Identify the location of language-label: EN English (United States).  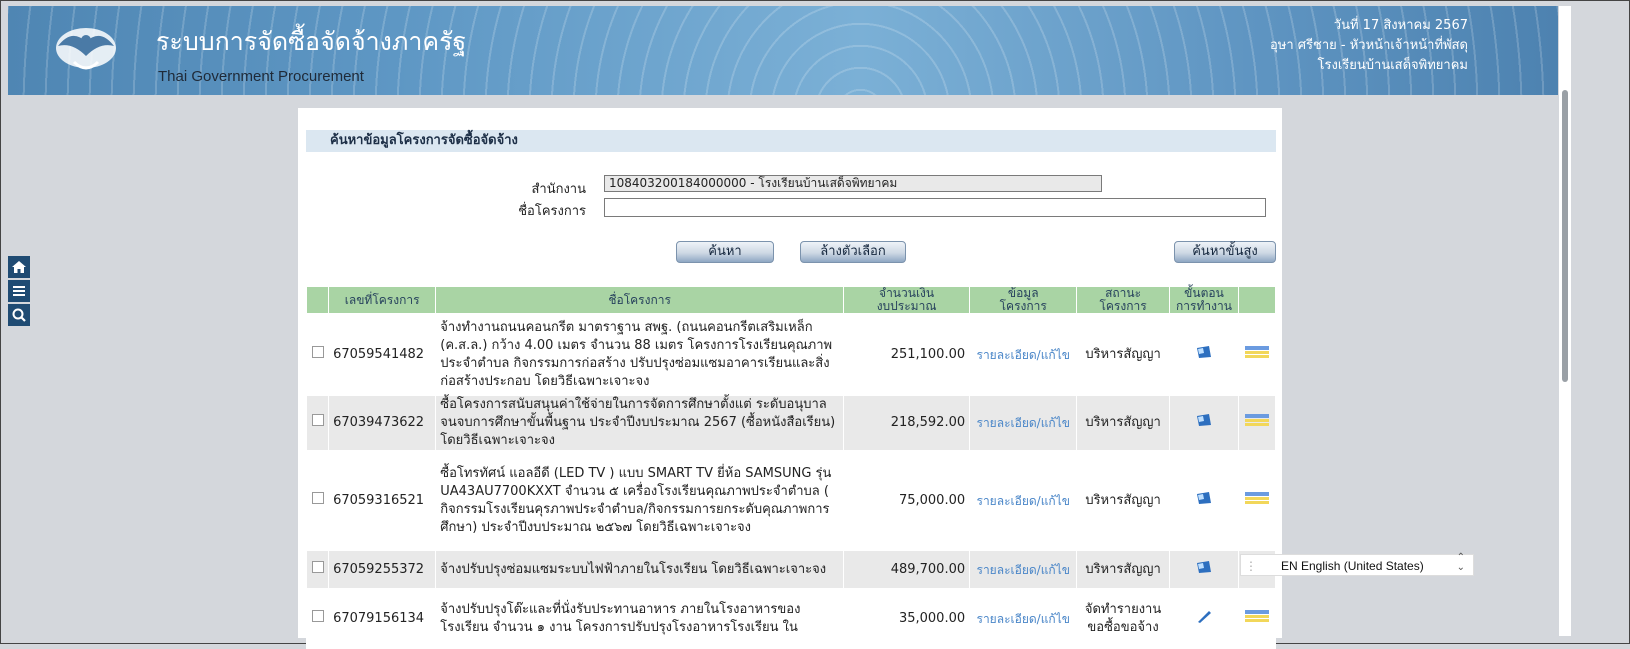
(1352, 566).